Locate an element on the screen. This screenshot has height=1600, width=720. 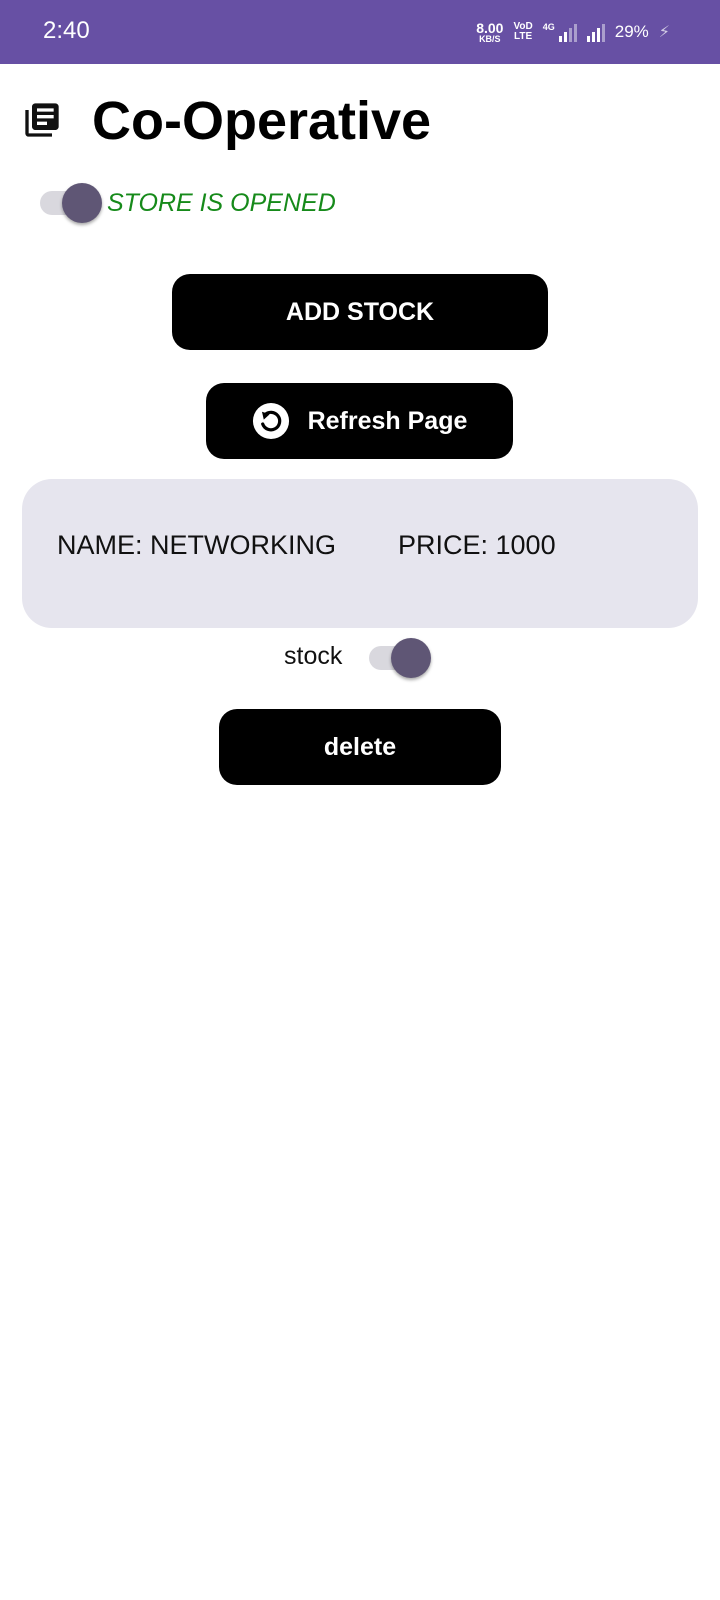
item-price: PRICE: 1000 is located at coordinates (477, 545).